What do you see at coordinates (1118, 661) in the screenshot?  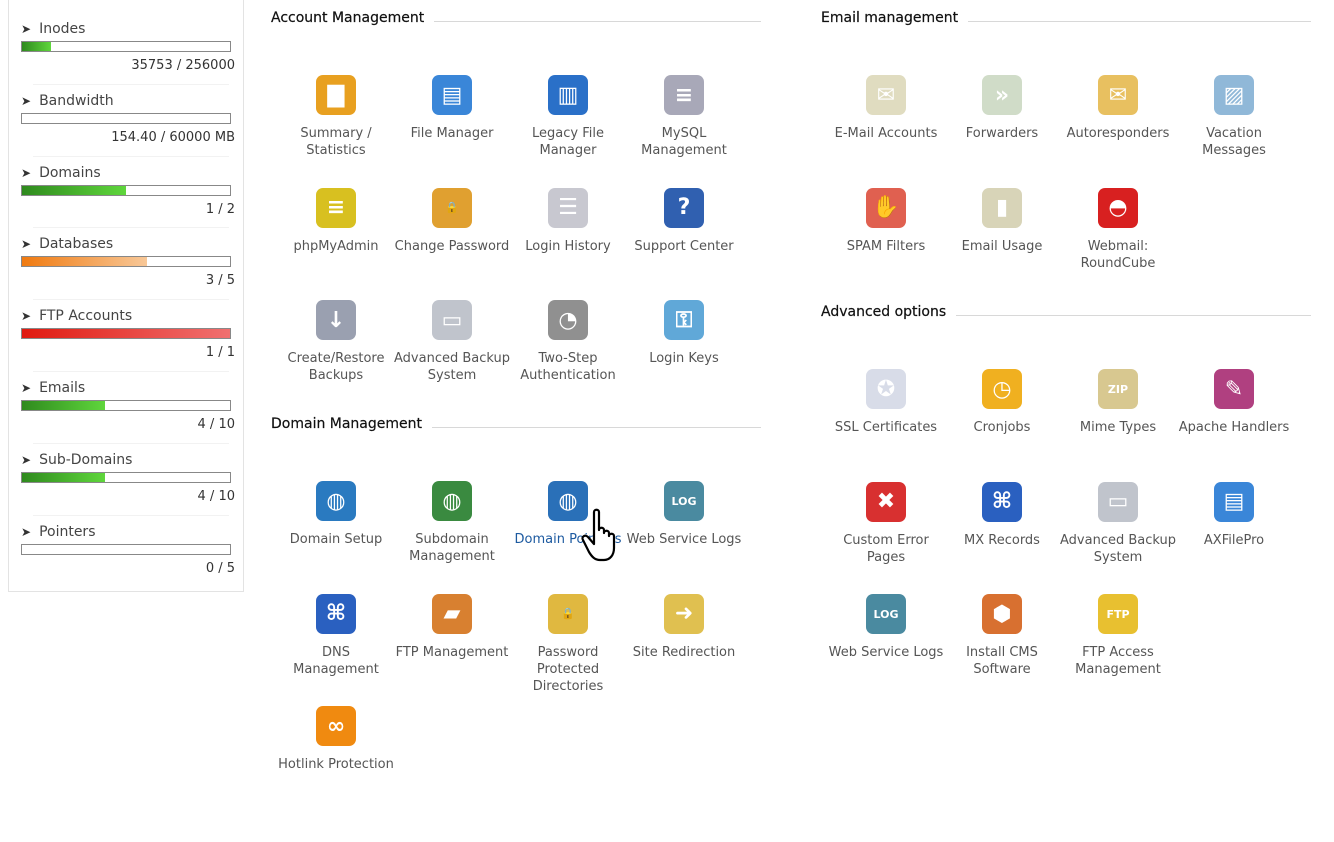 I see `item-label: FTP Access Management` at bounding box center [1118, 661].